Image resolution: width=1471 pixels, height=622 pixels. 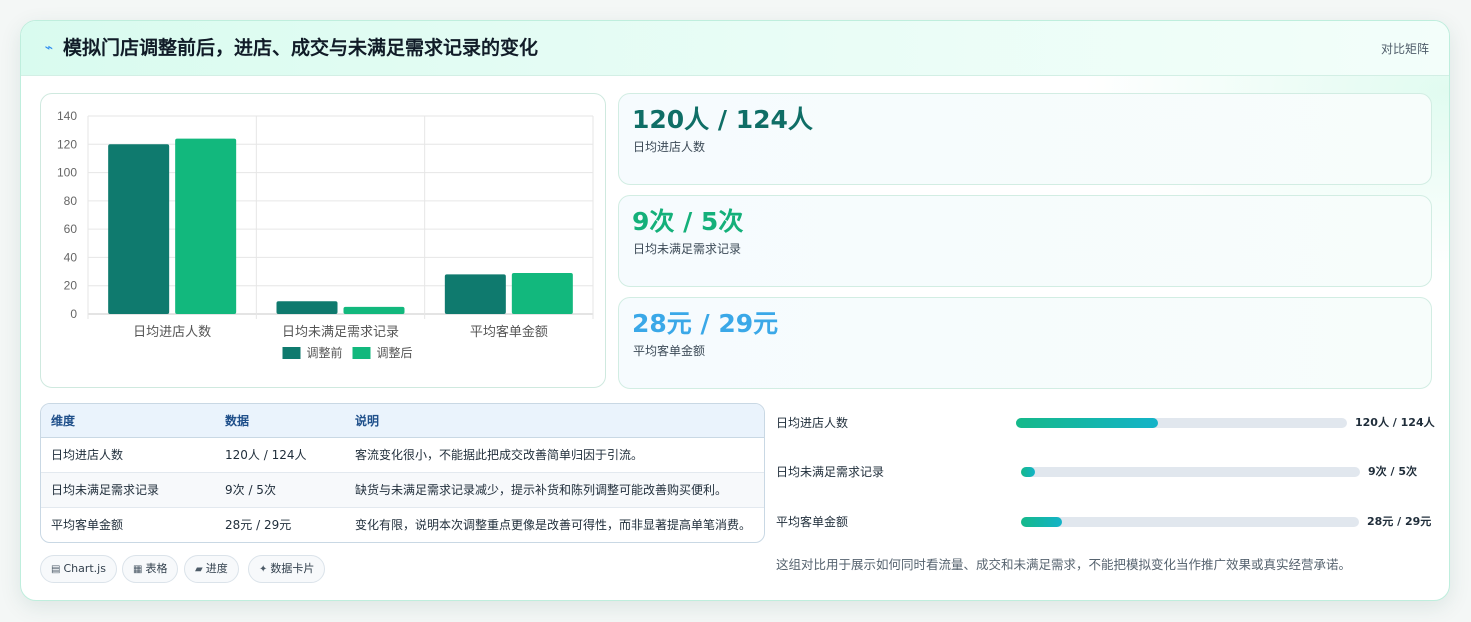 I want to click on progress-row-avg-order: 平均客单金额 28元 / 29元, so click(x=1106, y=522).